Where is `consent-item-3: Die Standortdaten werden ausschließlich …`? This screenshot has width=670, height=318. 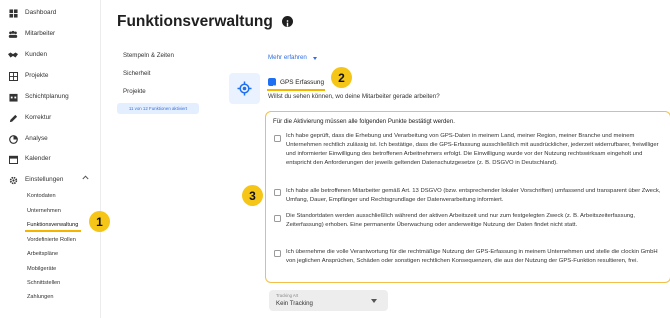 consent-item-3: Die Standortdaten werden ausschließlich … is located at coordinates (461, 220).